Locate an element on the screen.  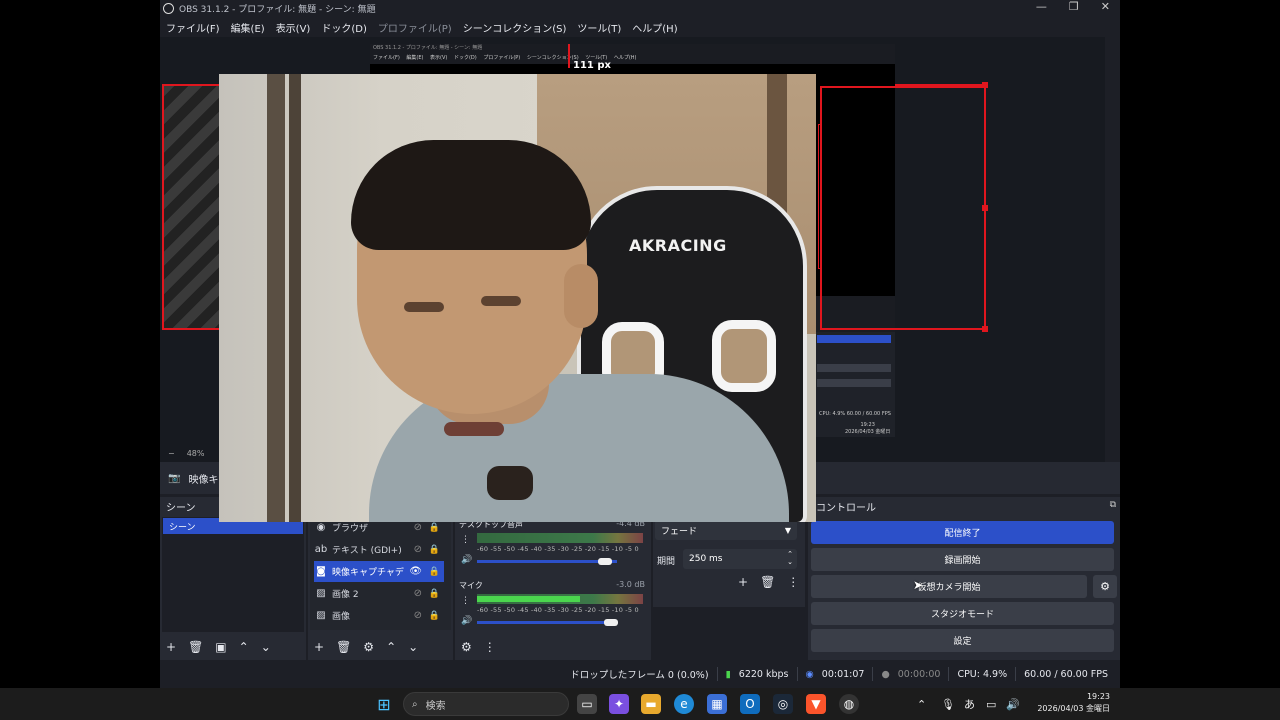
remove-source-icon: 🗑 is located at coordinates (343, 647).